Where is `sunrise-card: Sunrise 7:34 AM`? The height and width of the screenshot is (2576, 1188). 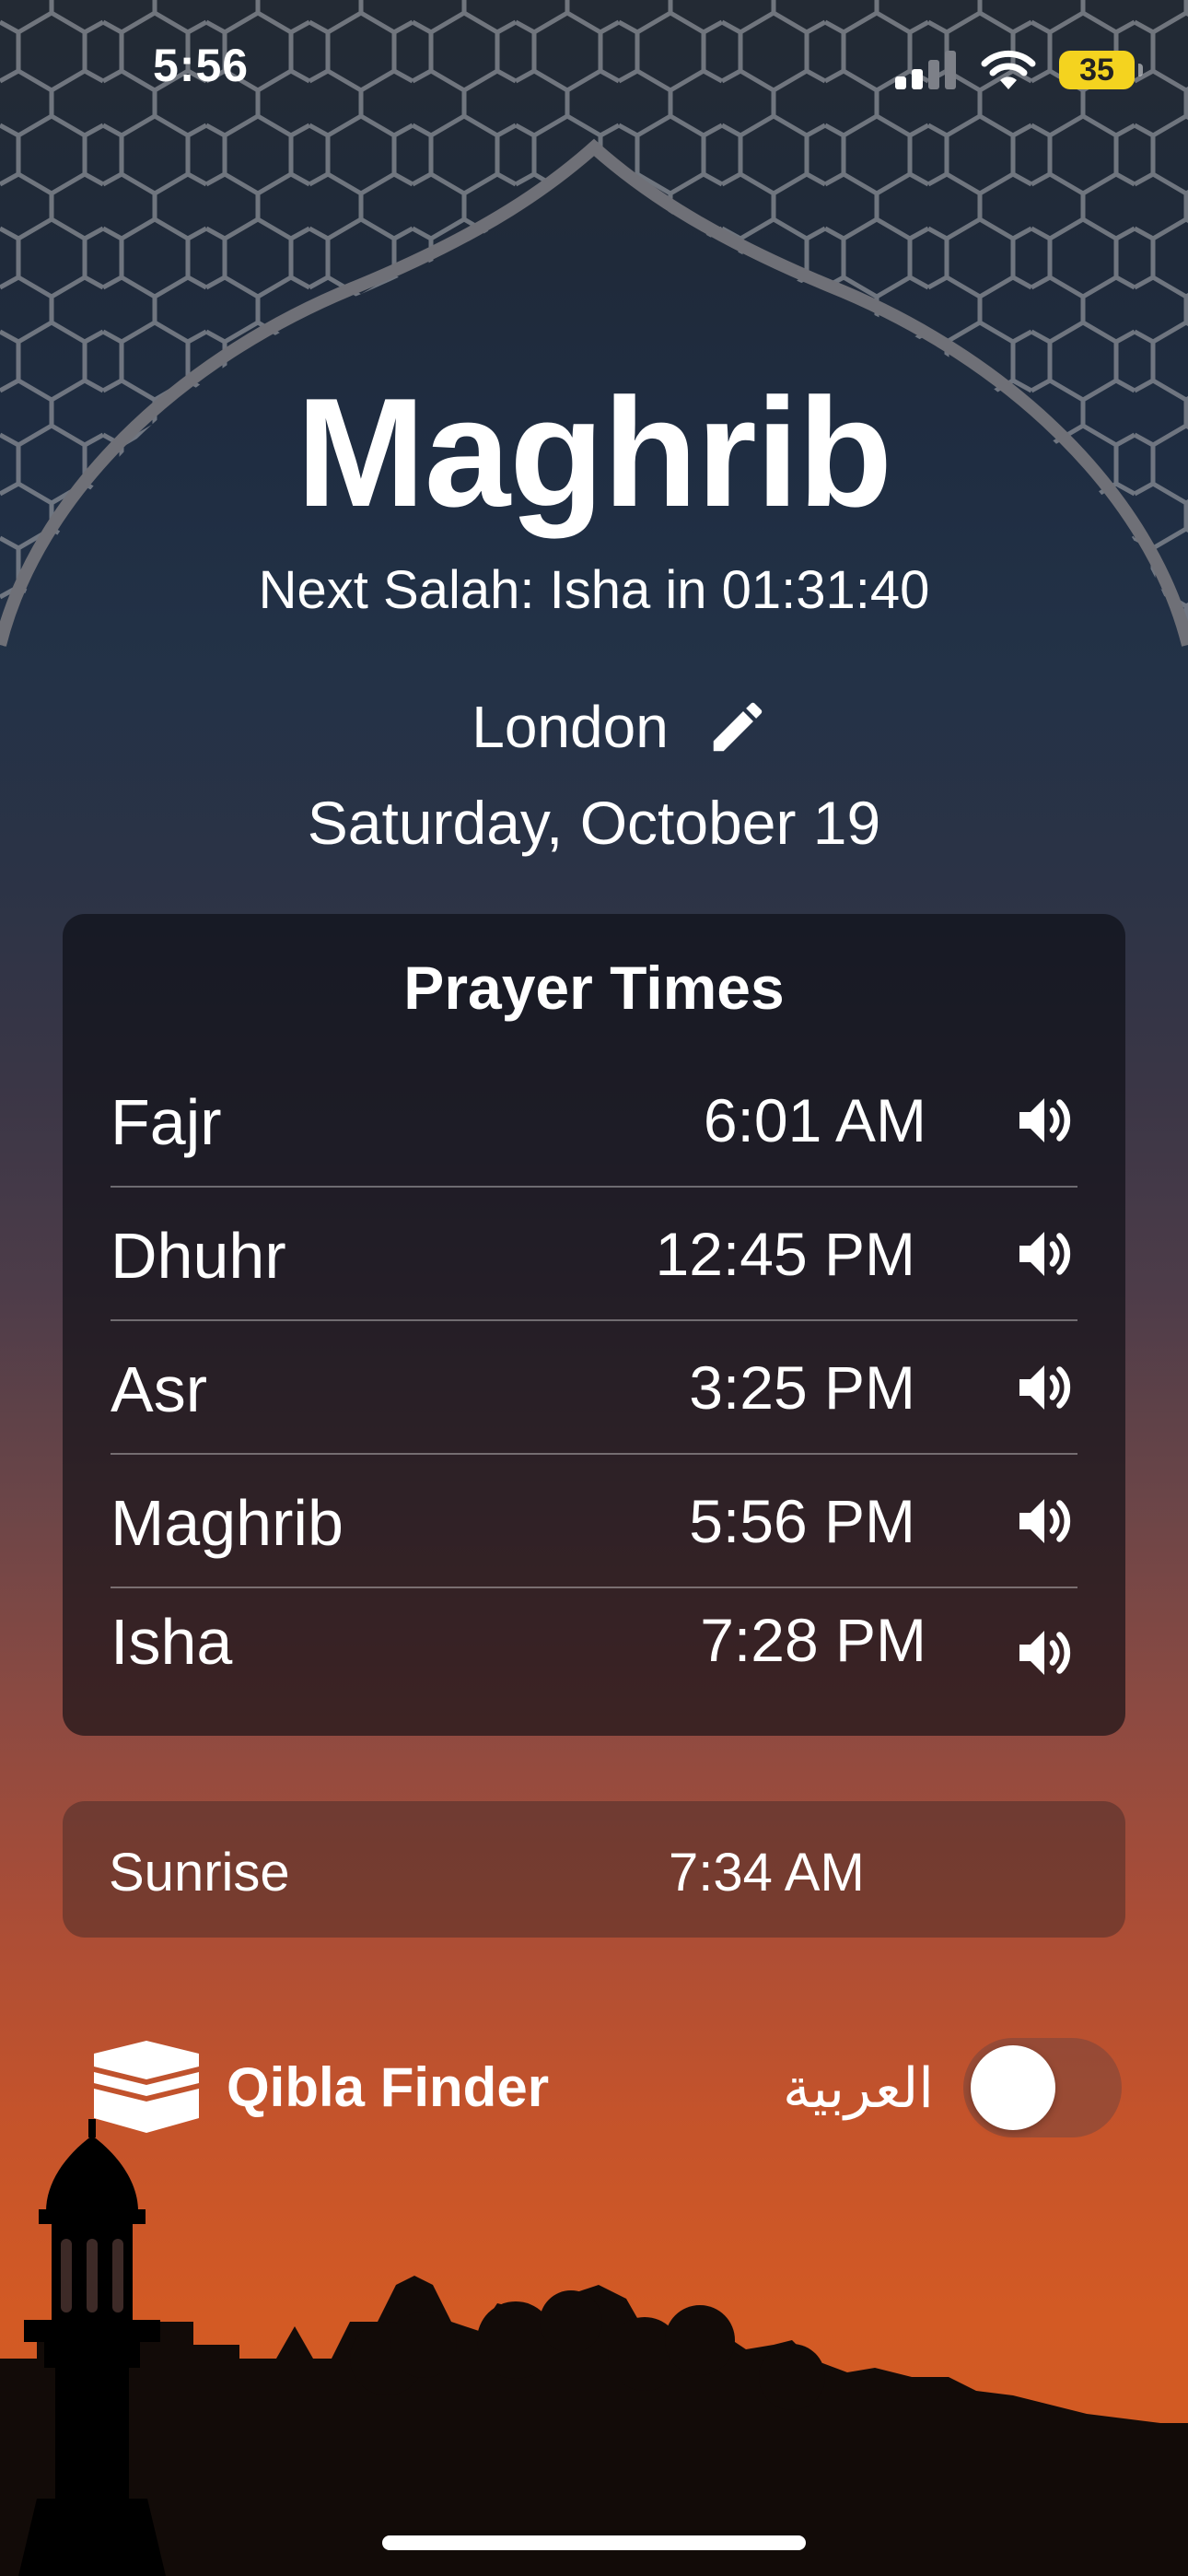 sunrise-card: Sunrise 7:34 AM is located at coordinates (594, 1869).